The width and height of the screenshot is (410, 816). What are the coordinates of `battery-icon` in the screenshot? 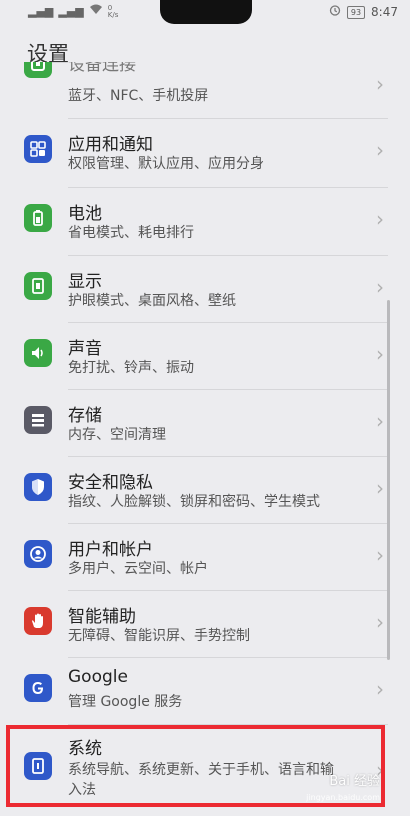 It's located at (38, 218).